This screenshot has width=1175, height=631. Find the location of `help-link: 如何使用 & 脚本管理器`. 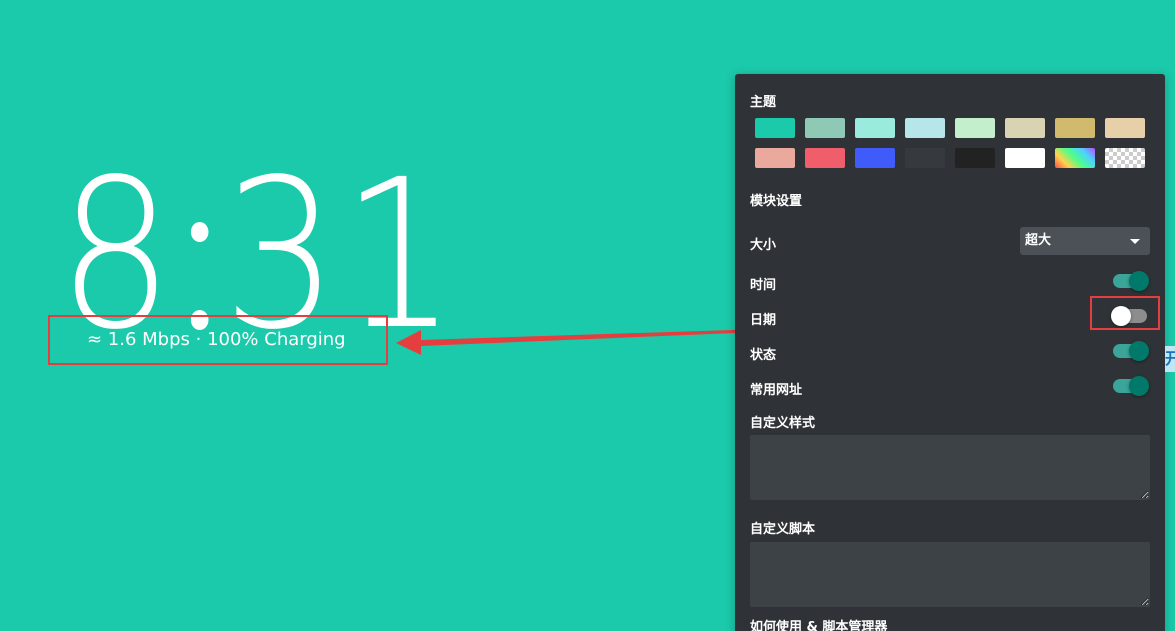

help-link: 如何使用 & 脚本管理器 is located at coordinates (818, 623).